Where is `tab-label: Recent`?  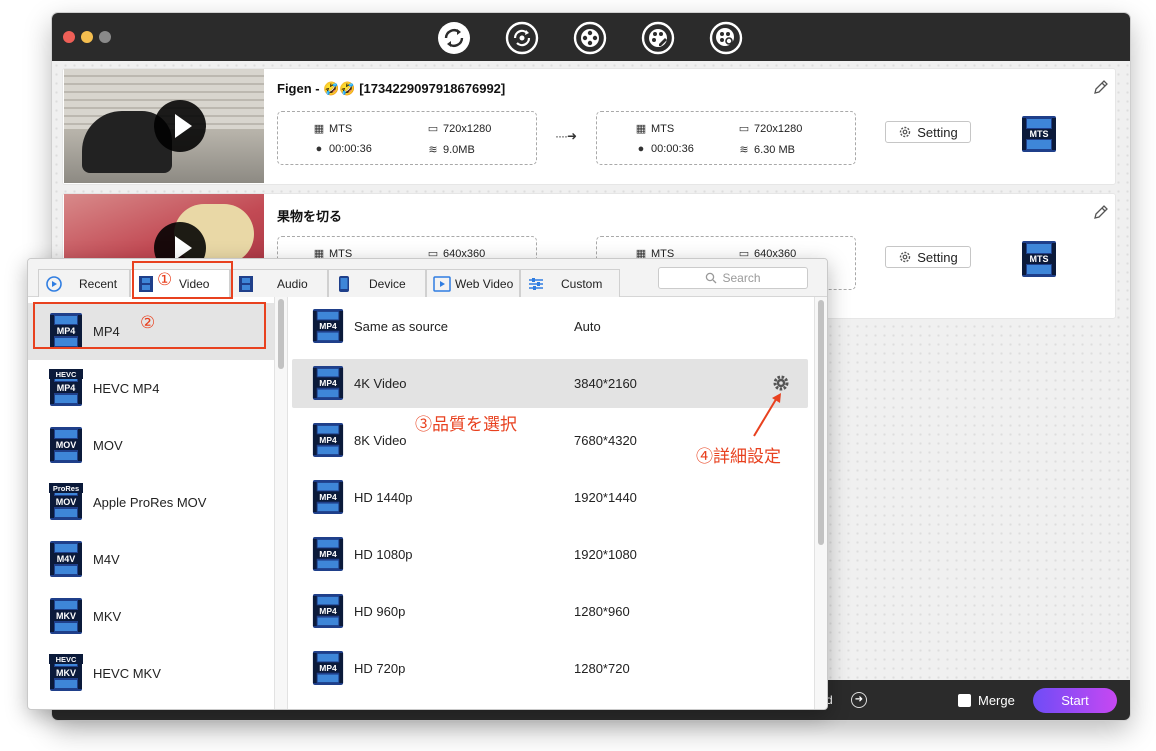
tab-label: Recent is located at coordinates (98, 284).